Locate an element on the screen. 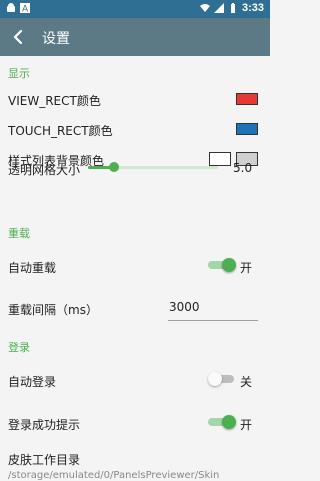  auto-reload-switch is located at coordinates (222, 265).